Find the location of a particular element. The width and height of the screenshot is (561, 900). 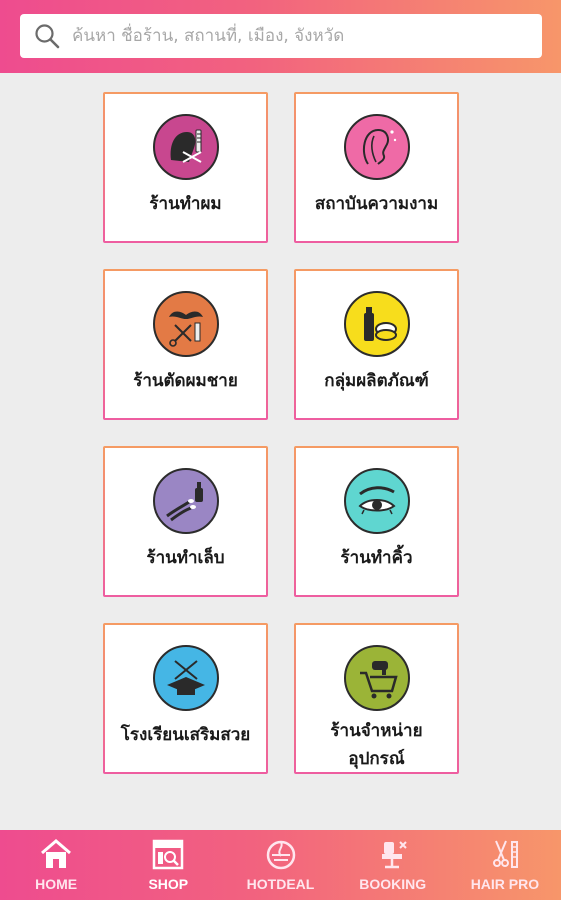

category-equipment-store: ร้านจำหน่าย อุปกรณ์ is located at coordinates (376, 698).